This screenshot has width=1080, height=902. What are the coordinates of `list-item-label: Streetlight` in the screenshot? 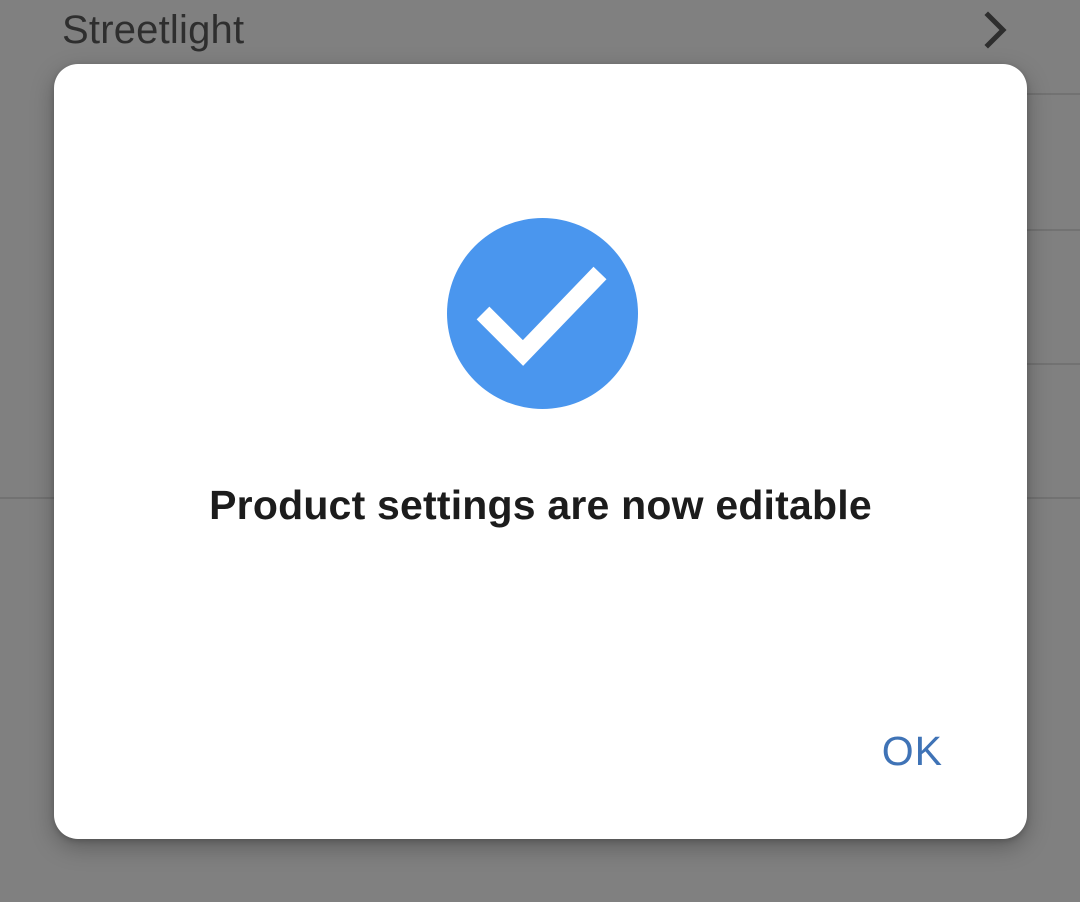 It's located at (153, 30).